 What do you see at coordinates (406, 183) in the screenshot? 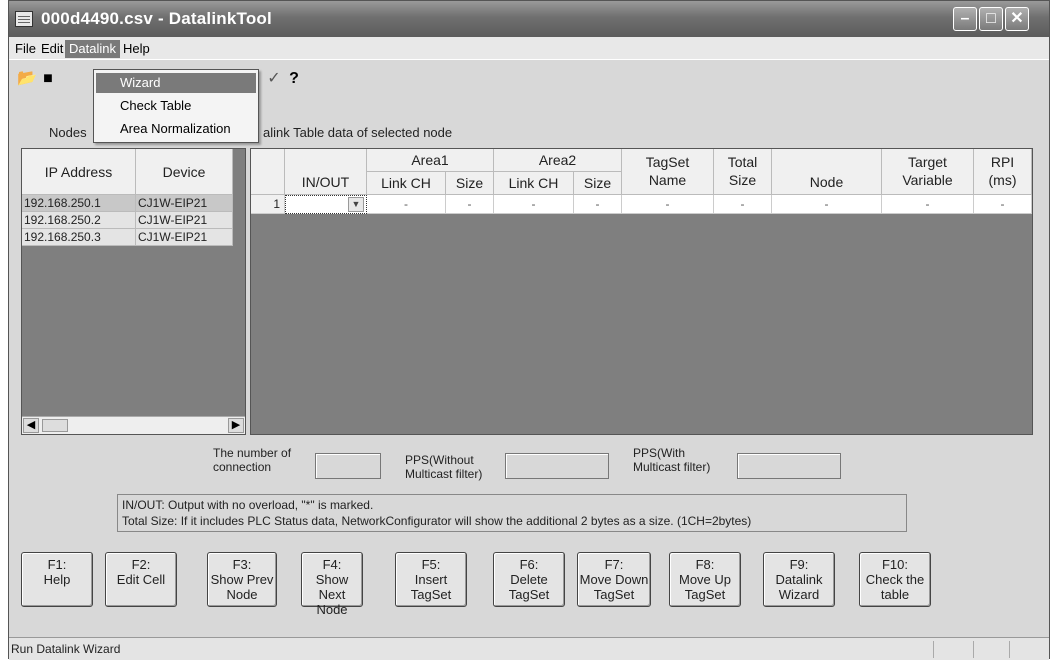
I see `area1-link-ch-header: Link CH` at bounding box center [406, 183].